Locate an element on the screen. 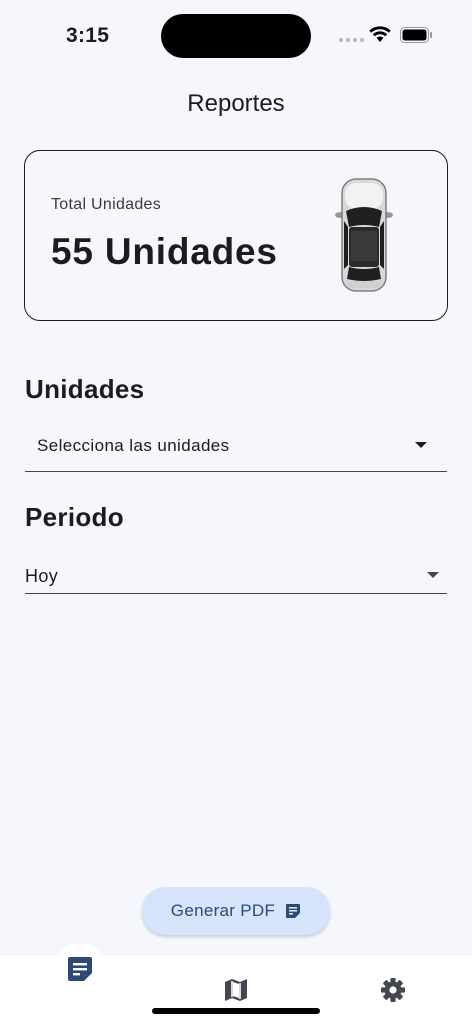 This screenshot has width=472, height=1024. status-bar: 3:15 is located at coordinates (236, 35).